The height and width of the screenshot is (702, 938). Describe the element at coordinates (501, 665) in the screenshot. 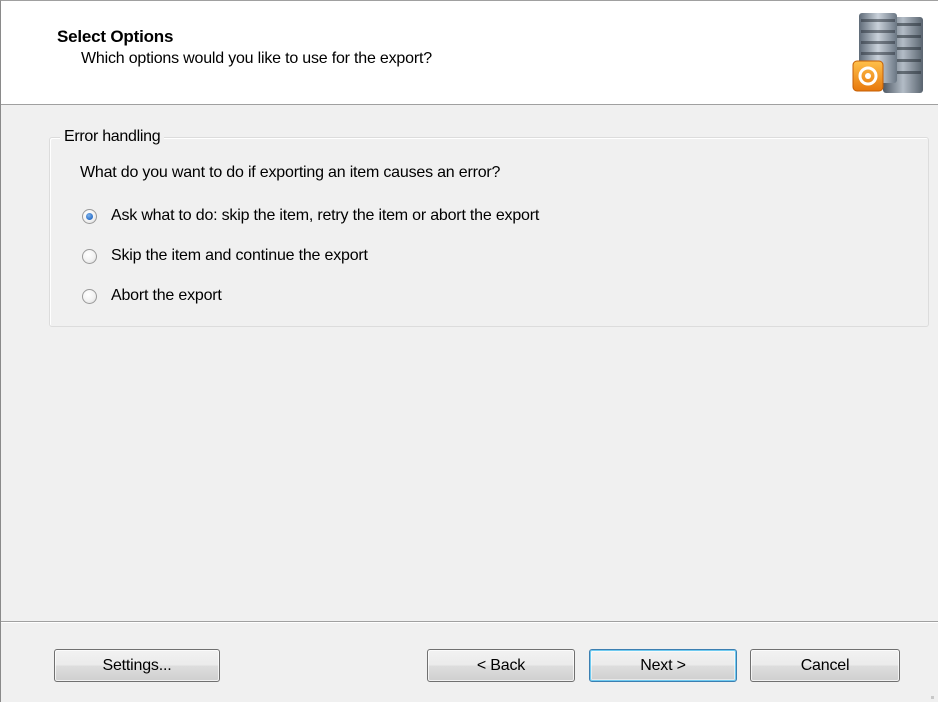

I see `back-button: < Back` at that location.